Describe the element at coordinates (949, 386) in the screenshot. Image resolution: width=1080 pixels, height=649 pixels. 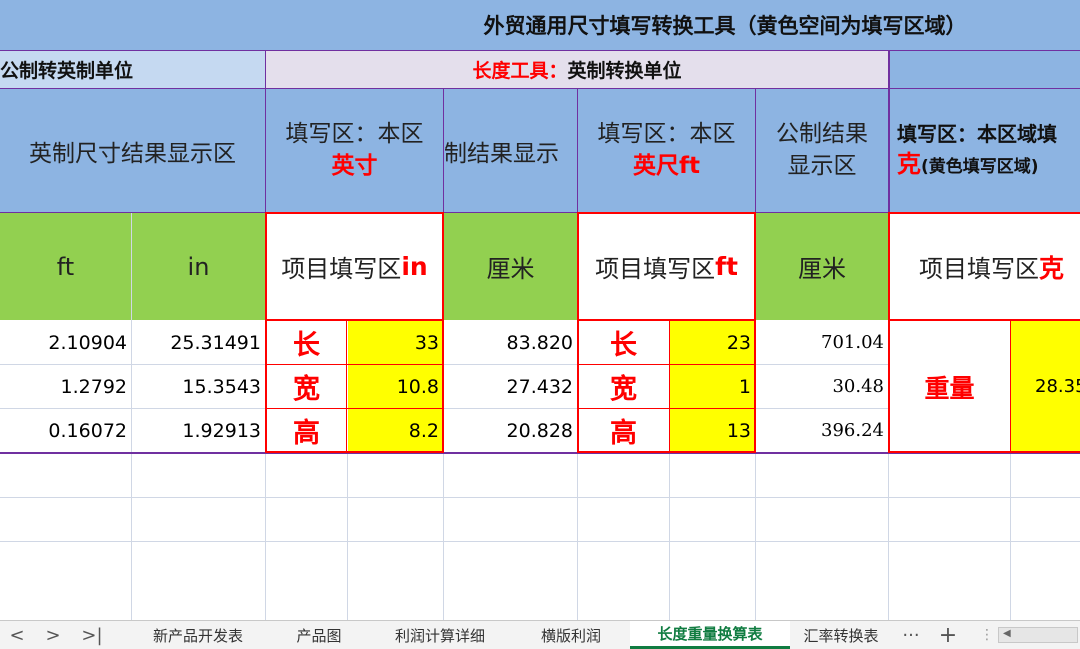
I see `weight-label: 重量` at that location.